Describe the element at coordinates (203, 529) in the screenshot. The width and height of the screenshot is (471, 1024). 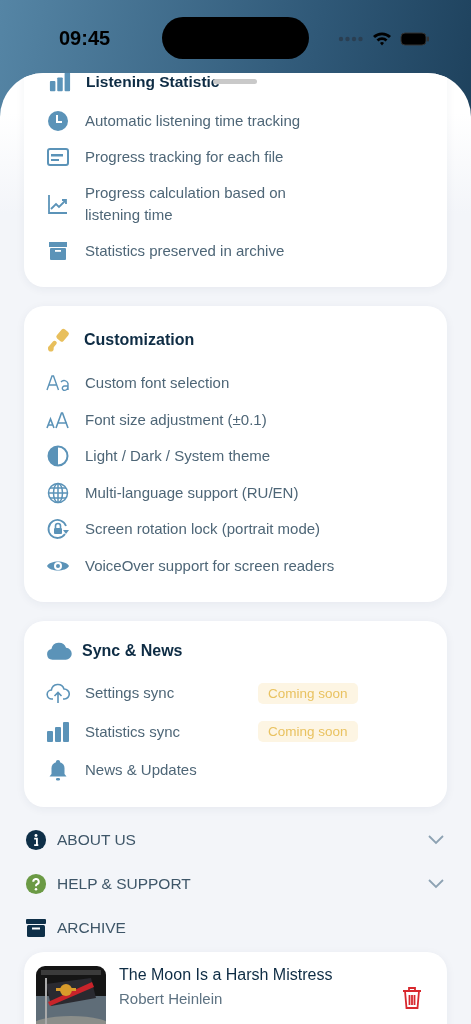
I see `feature-label: Screen rotation lock (portrait mode)` at that location.